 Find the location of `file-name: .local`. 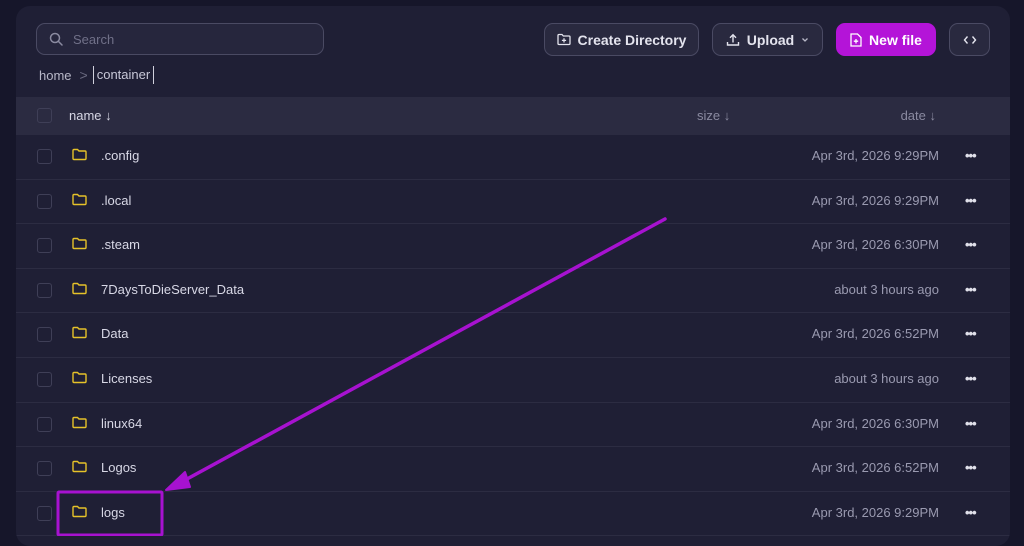

file-name: .local is located at coordinates (116, 200).